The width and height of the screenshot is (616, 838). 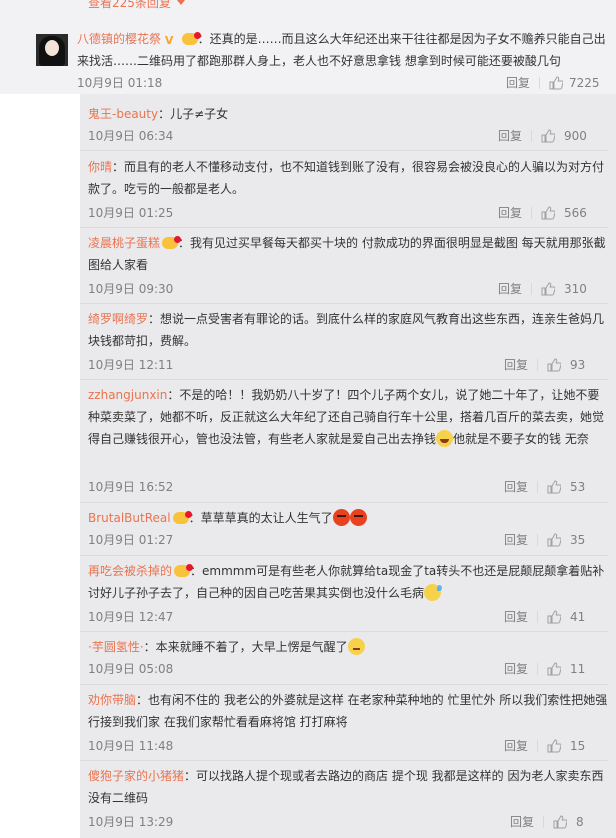 I want to click on reply-username: 绮罗啊绮罗, so click(x=118, y=319).